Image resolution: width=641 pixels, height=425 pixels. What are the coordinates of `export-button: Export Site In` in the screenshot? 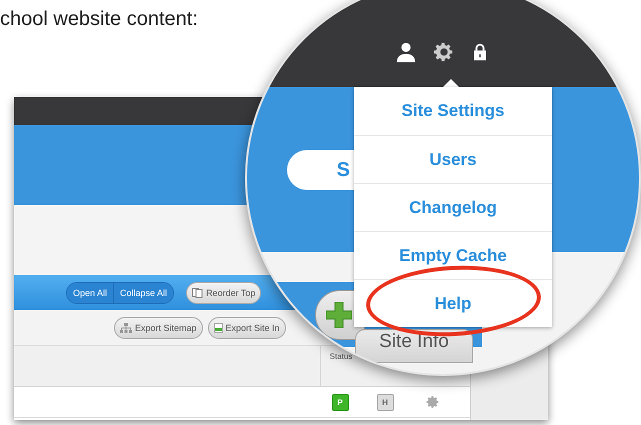 It's located at (247, 327).